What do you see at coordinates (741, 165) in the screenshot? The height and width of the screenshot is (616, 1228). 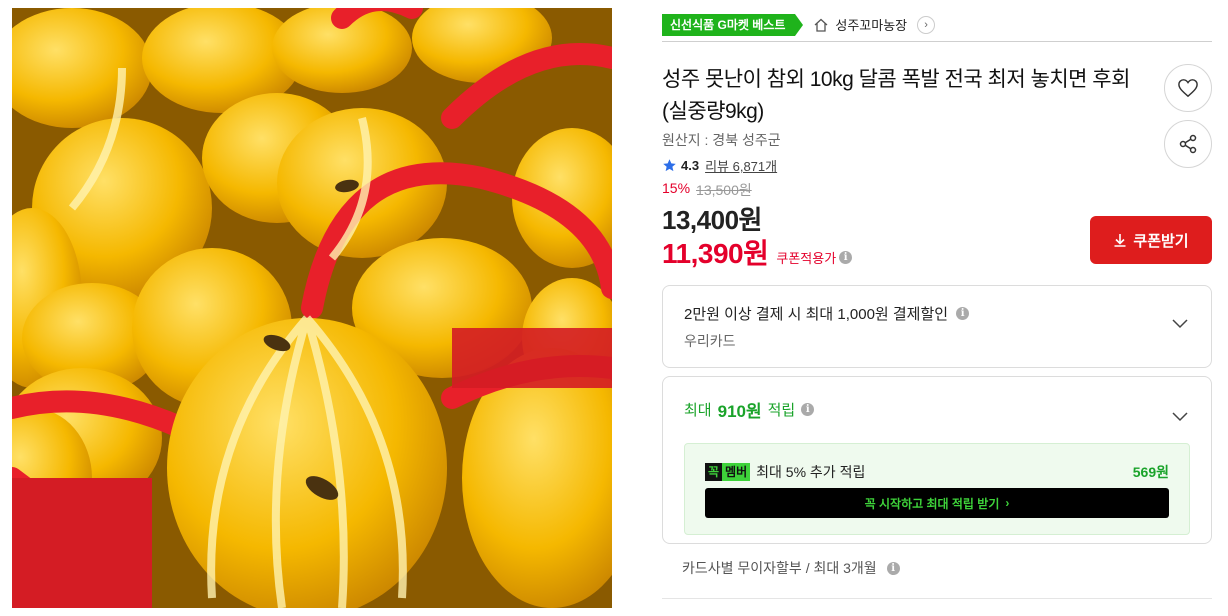 I see `review-count-link: 리뷰 6,871개` at bounding box center [741, 165].